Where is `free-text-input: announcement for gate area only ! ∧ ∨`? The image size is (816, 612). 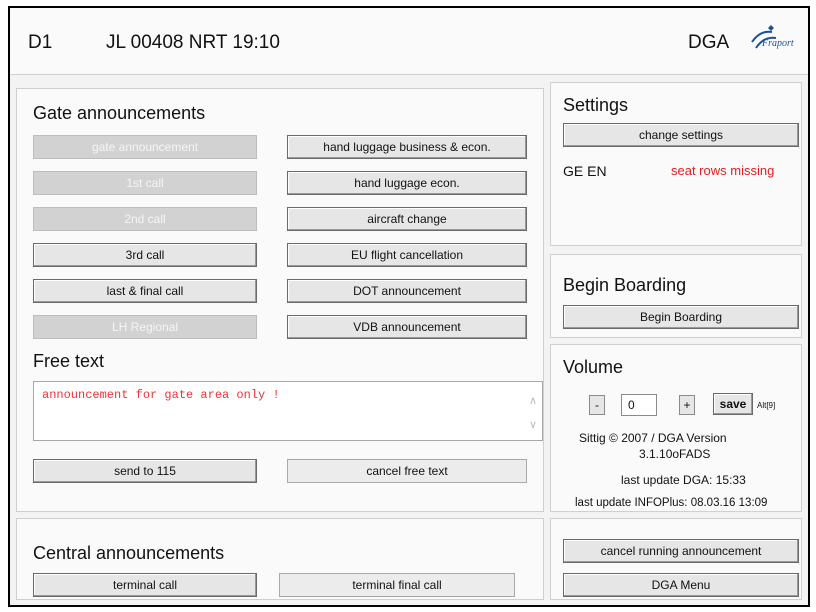 free-text-input: announcement for gate area only ! ∧ ∨ is located at coordinates (288, 411).